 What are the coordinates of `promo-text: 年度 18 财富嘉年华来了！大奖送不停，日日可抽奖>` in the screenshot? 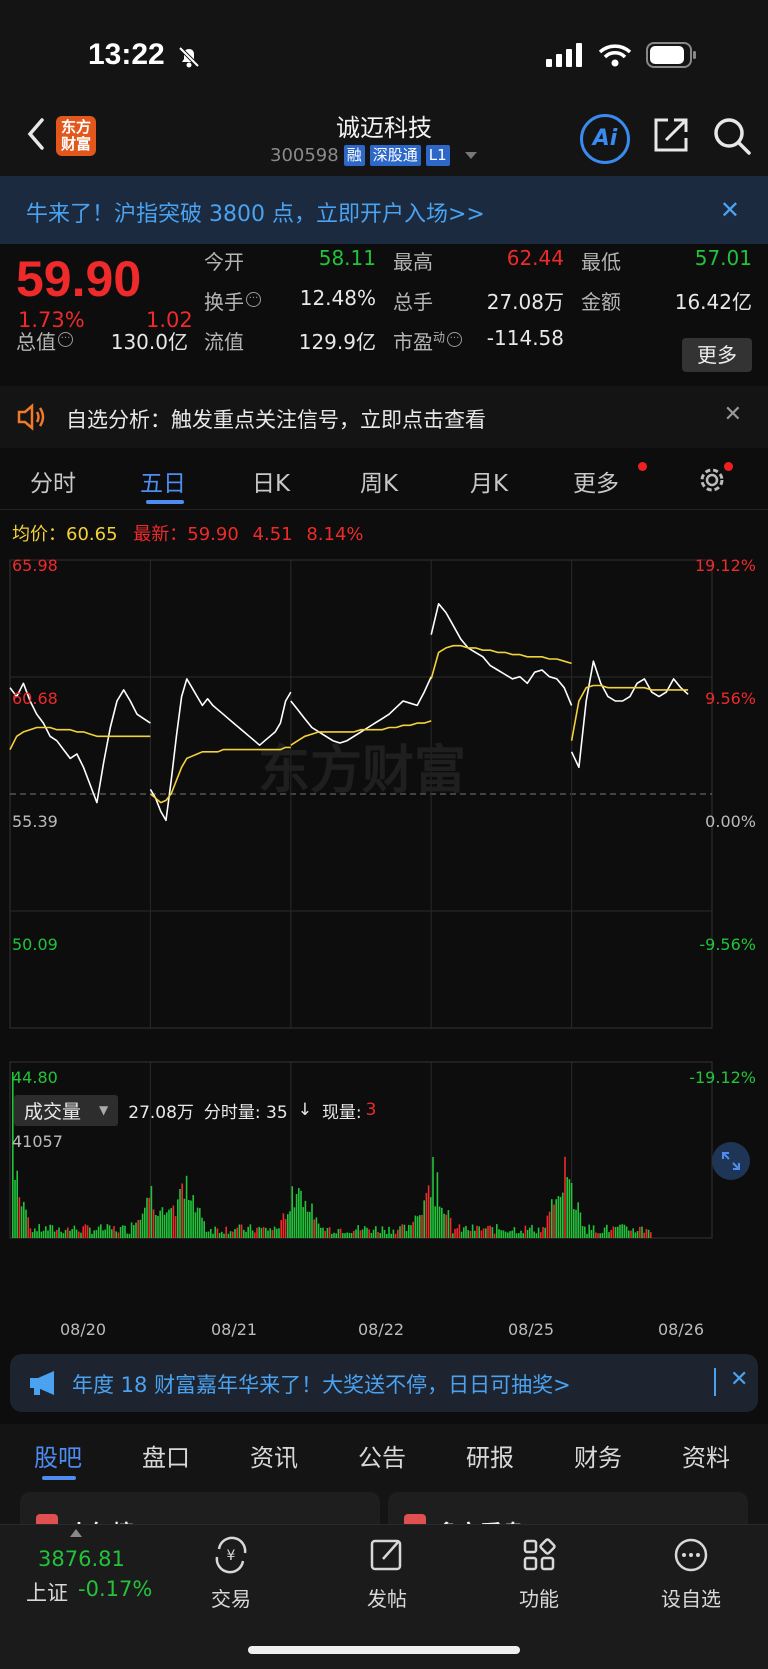 It's located at (321, 1384).